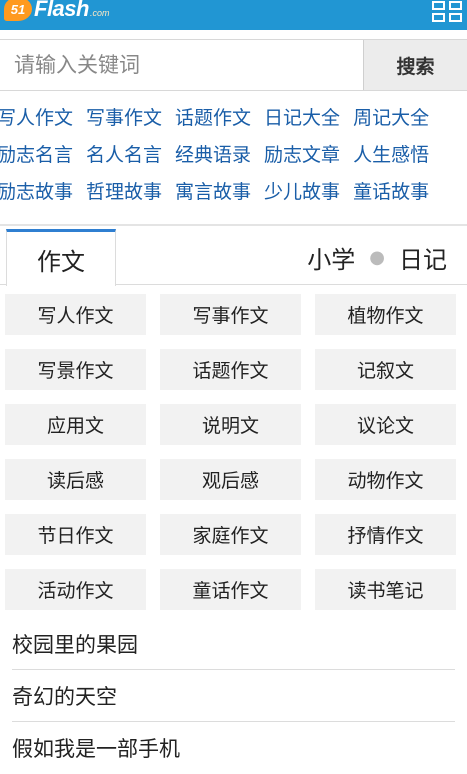  Describe the element at coordinates (233, 225) in the screenshot. I see `section-divider` at that location.